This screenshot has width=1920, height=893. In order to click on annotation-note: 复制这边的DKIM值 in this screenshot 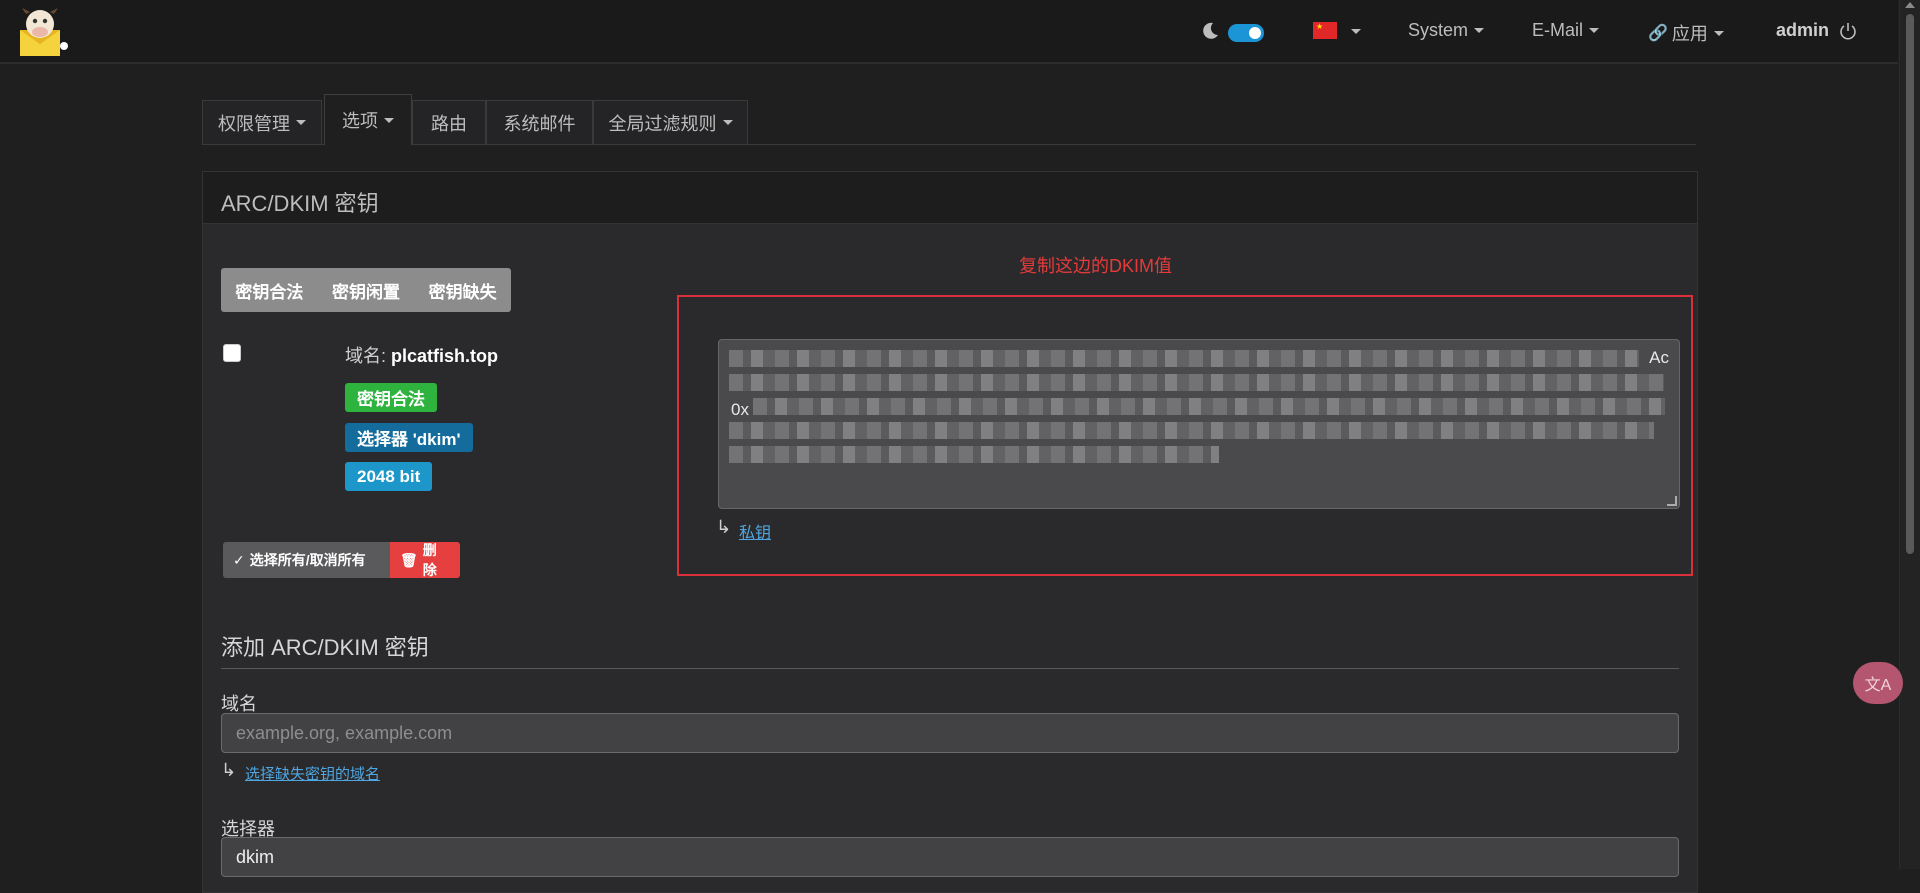, I will do `click(1095, 266)`.